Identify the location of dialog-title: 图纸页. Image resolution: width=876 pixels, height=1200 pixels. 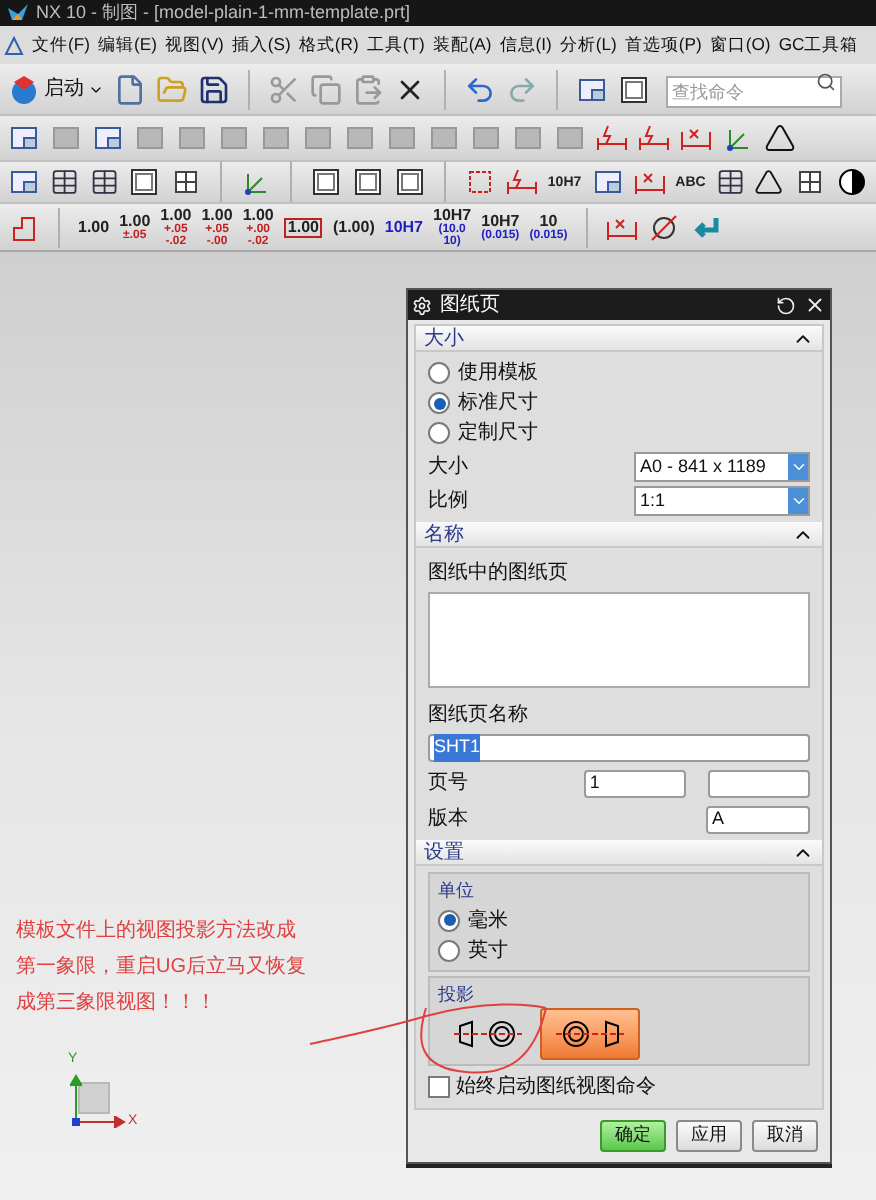
(471, 306).